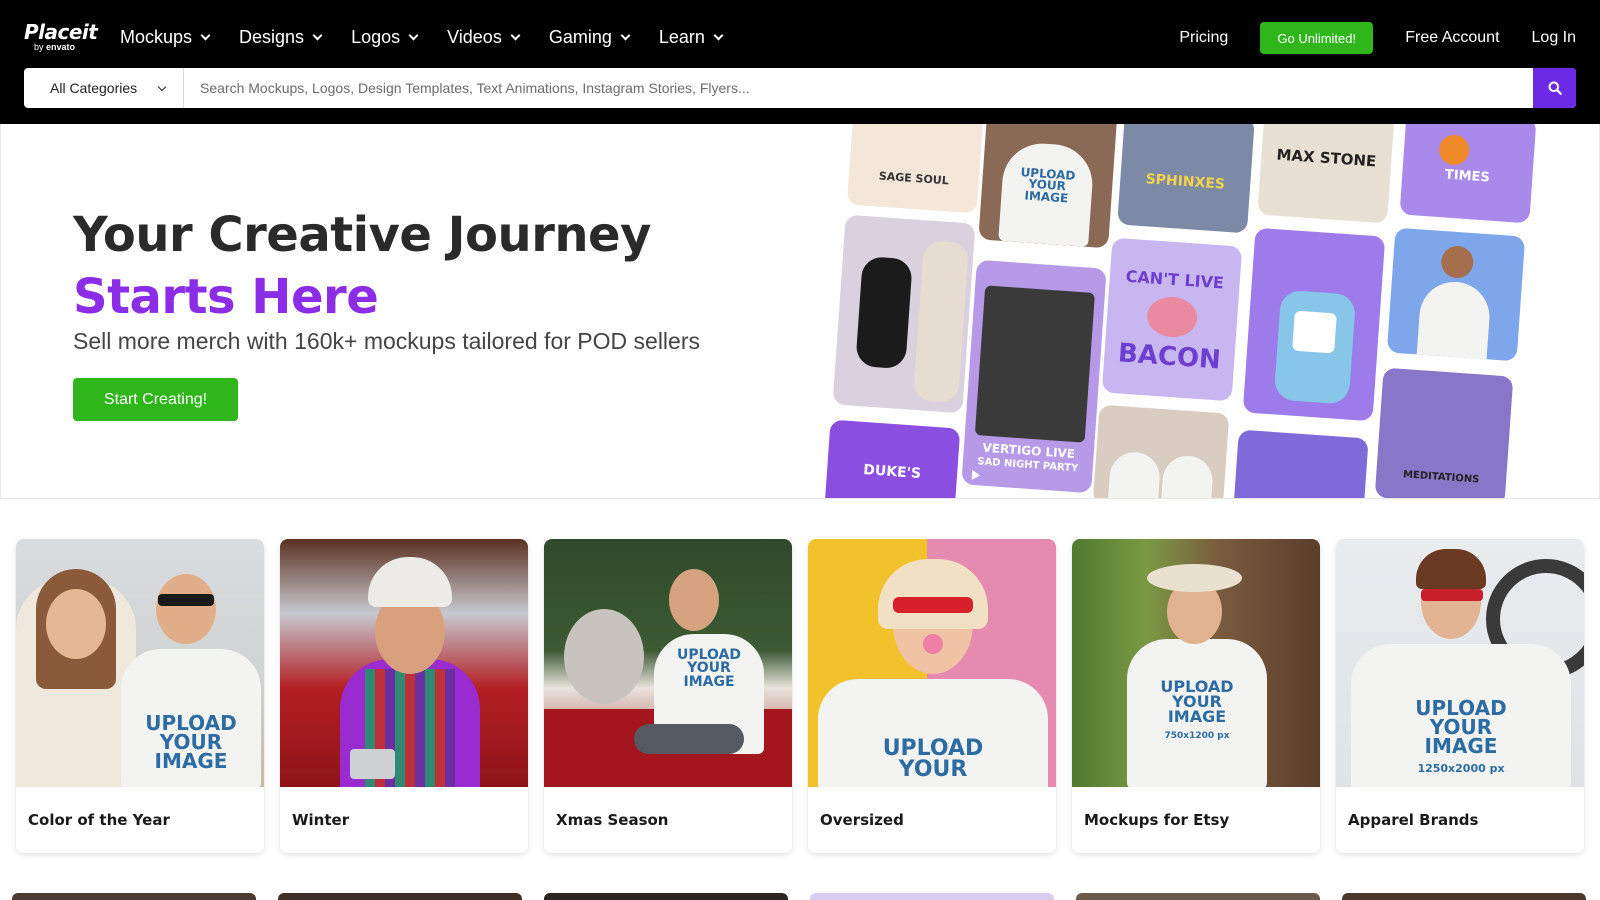  Describe the element at coordinates (1326, 158) in the screenshot. I see `tile-label: MAX STONE` at that location.